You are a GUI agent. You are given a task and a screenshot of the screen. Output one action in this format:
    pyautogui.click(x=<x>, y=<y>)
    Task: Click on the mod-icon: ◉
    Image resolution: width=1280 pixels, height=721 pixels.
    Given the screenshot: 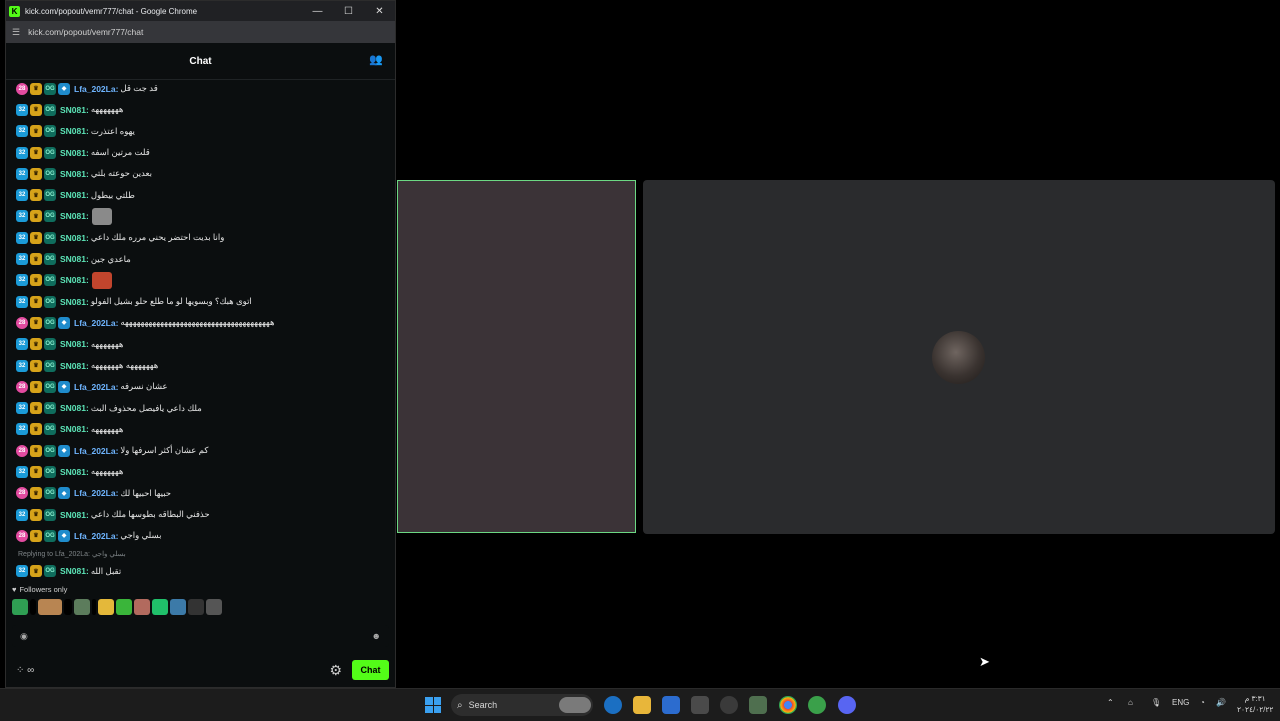 What is the action you would take?
    pyautogui.click(x=24, y=636)
    